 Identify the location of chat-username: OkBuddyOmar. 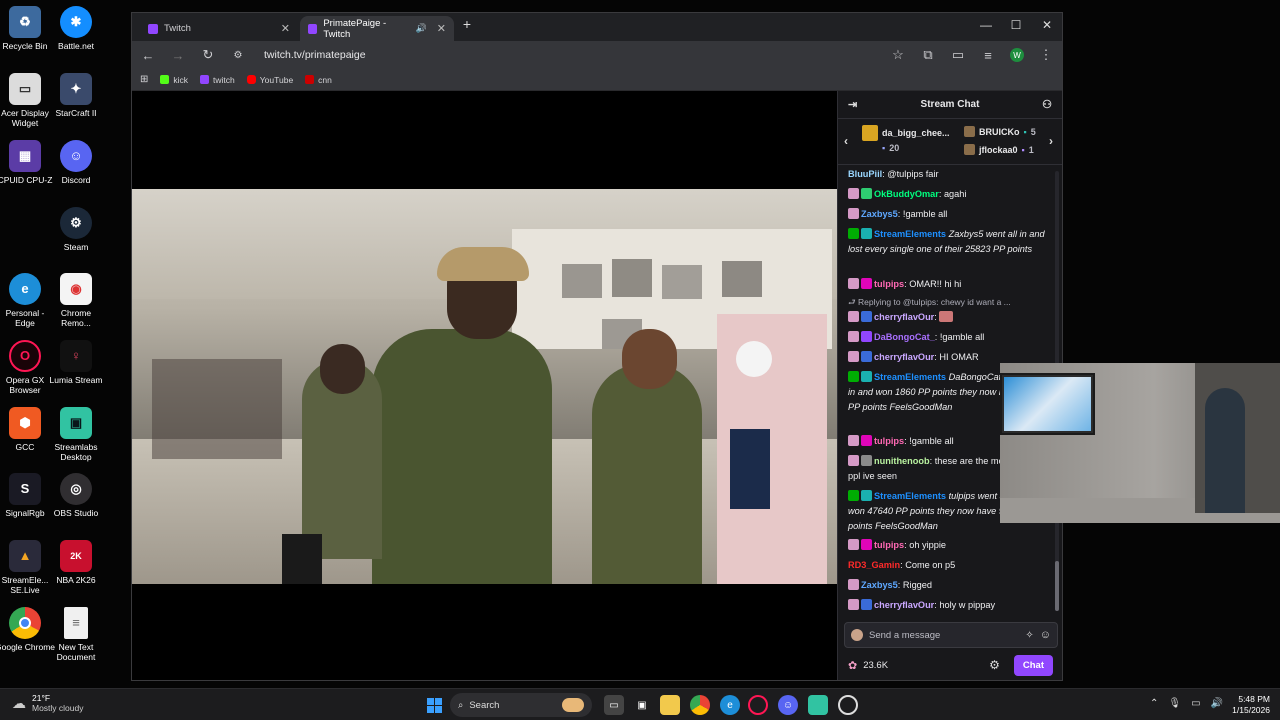
(906, 194).